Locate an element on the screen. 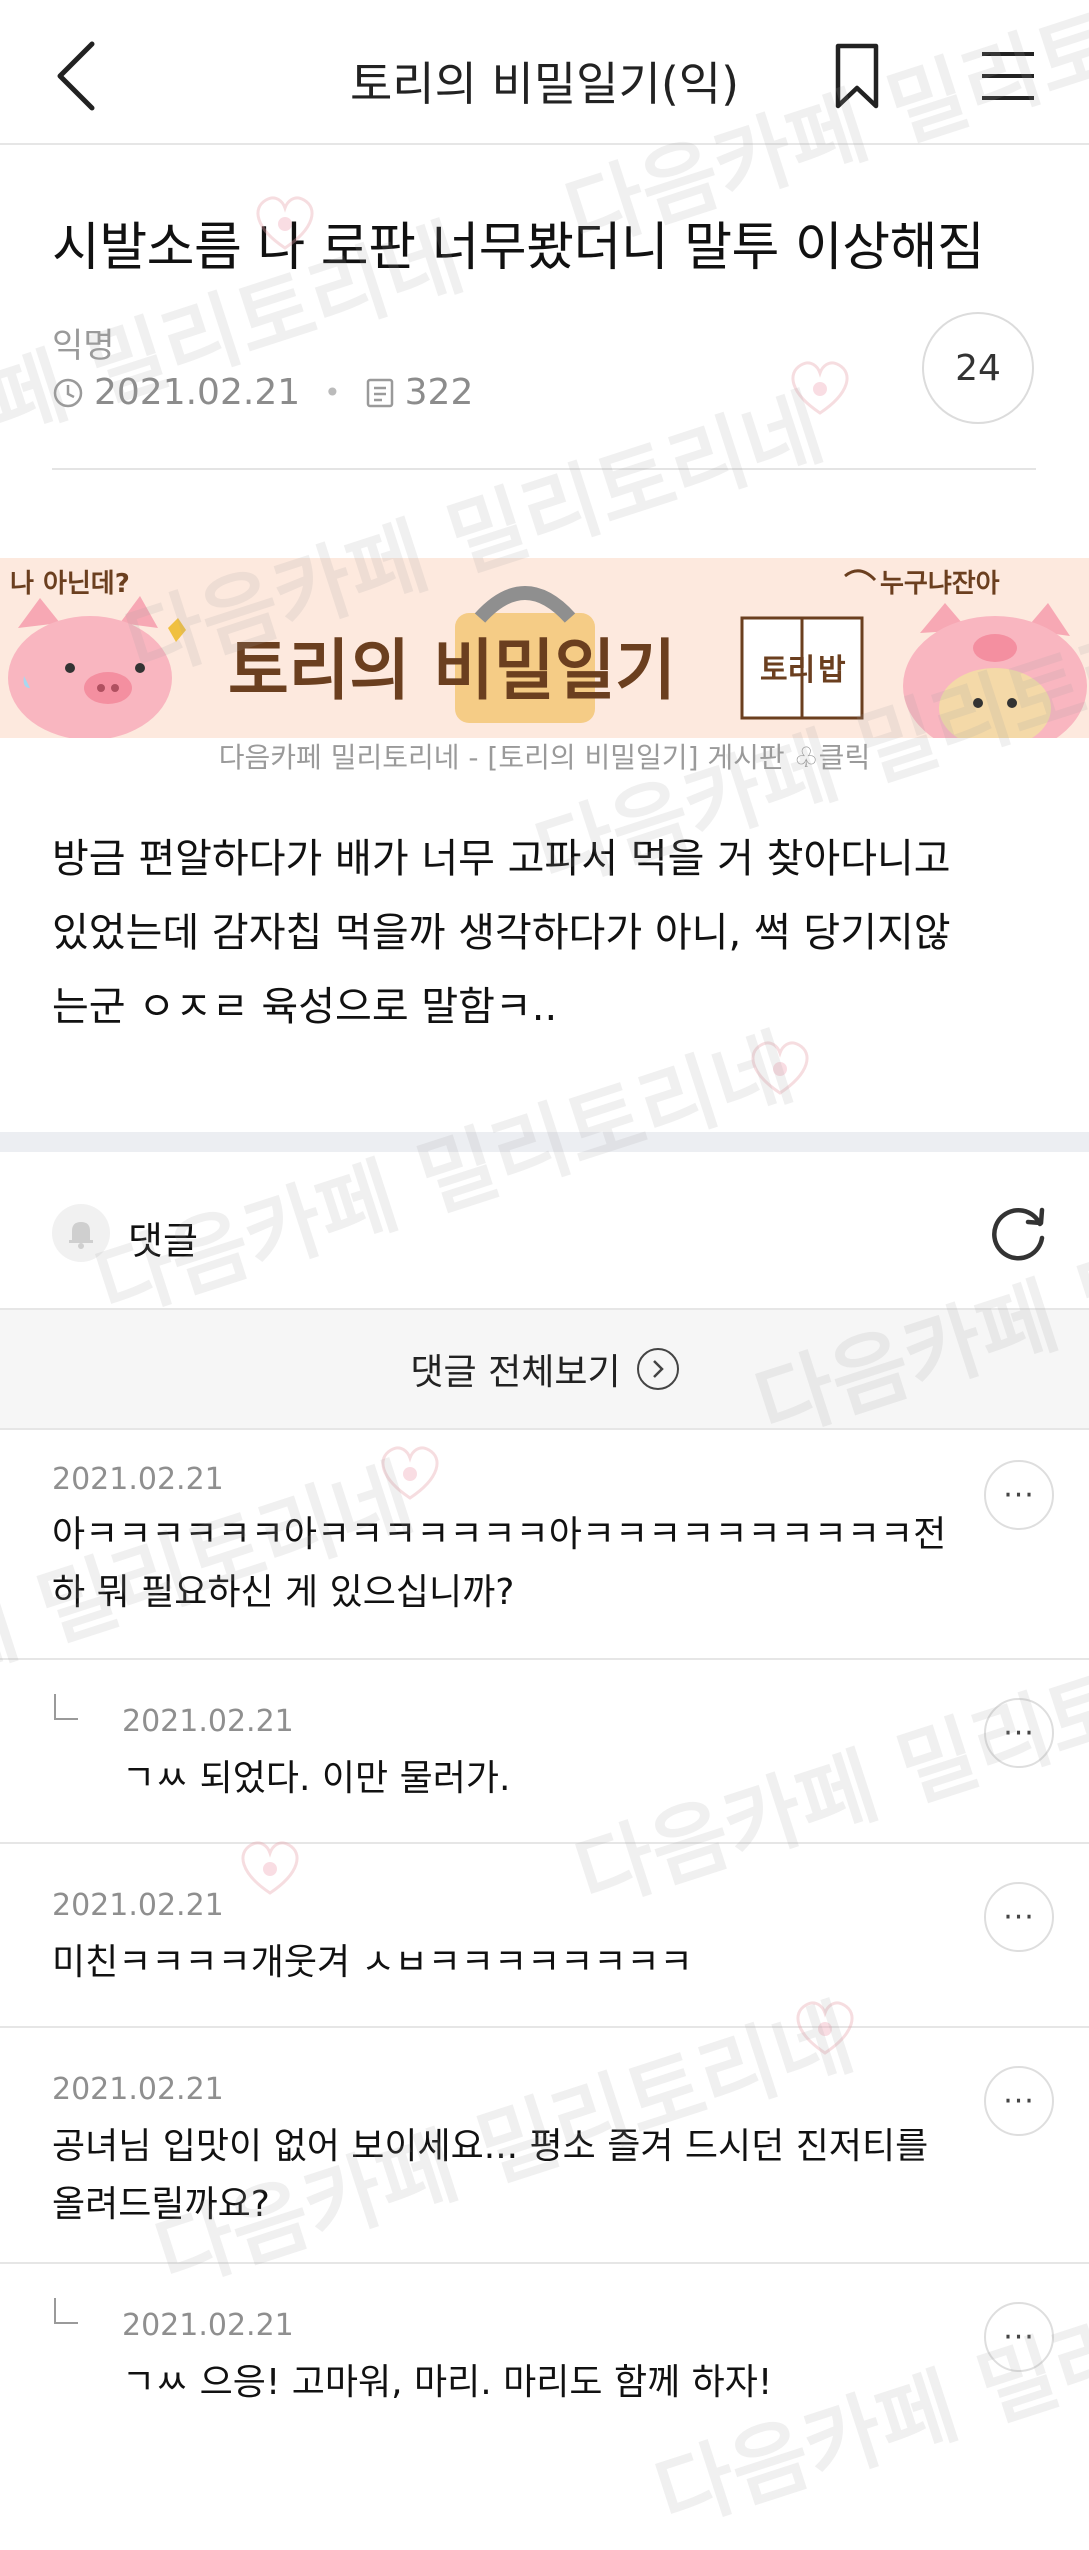  chevron-right-icon is located at coordinates (657, 1369).